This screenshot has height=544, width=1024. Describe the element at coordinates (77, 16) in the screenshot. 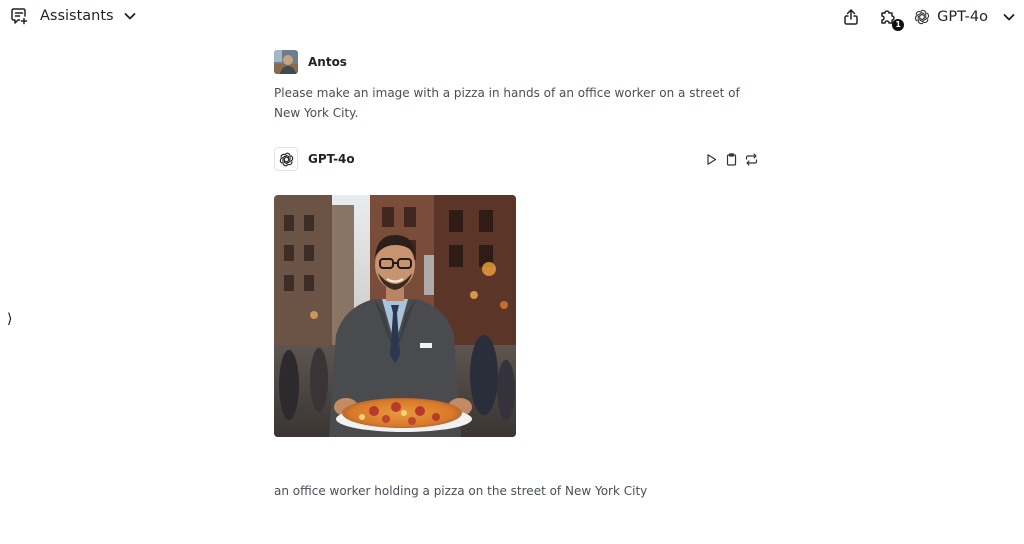

I see `assistants-label: Assistants` at that location.